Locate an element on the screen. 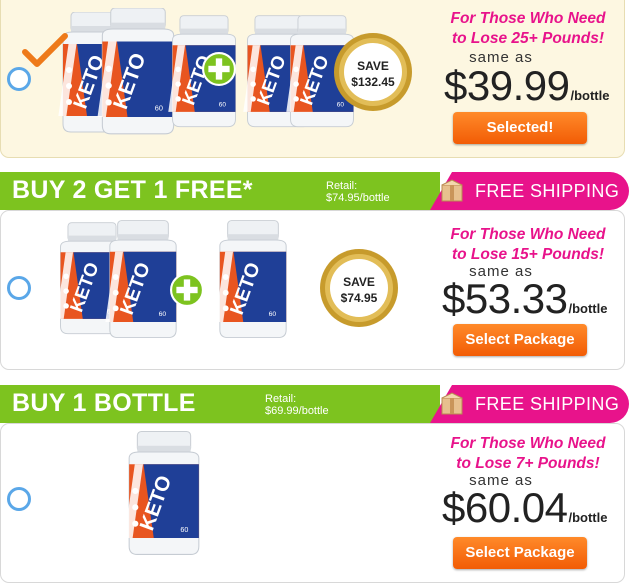  save-seal-icon: SAVE $132.45 is located at coordinates (373, 72).